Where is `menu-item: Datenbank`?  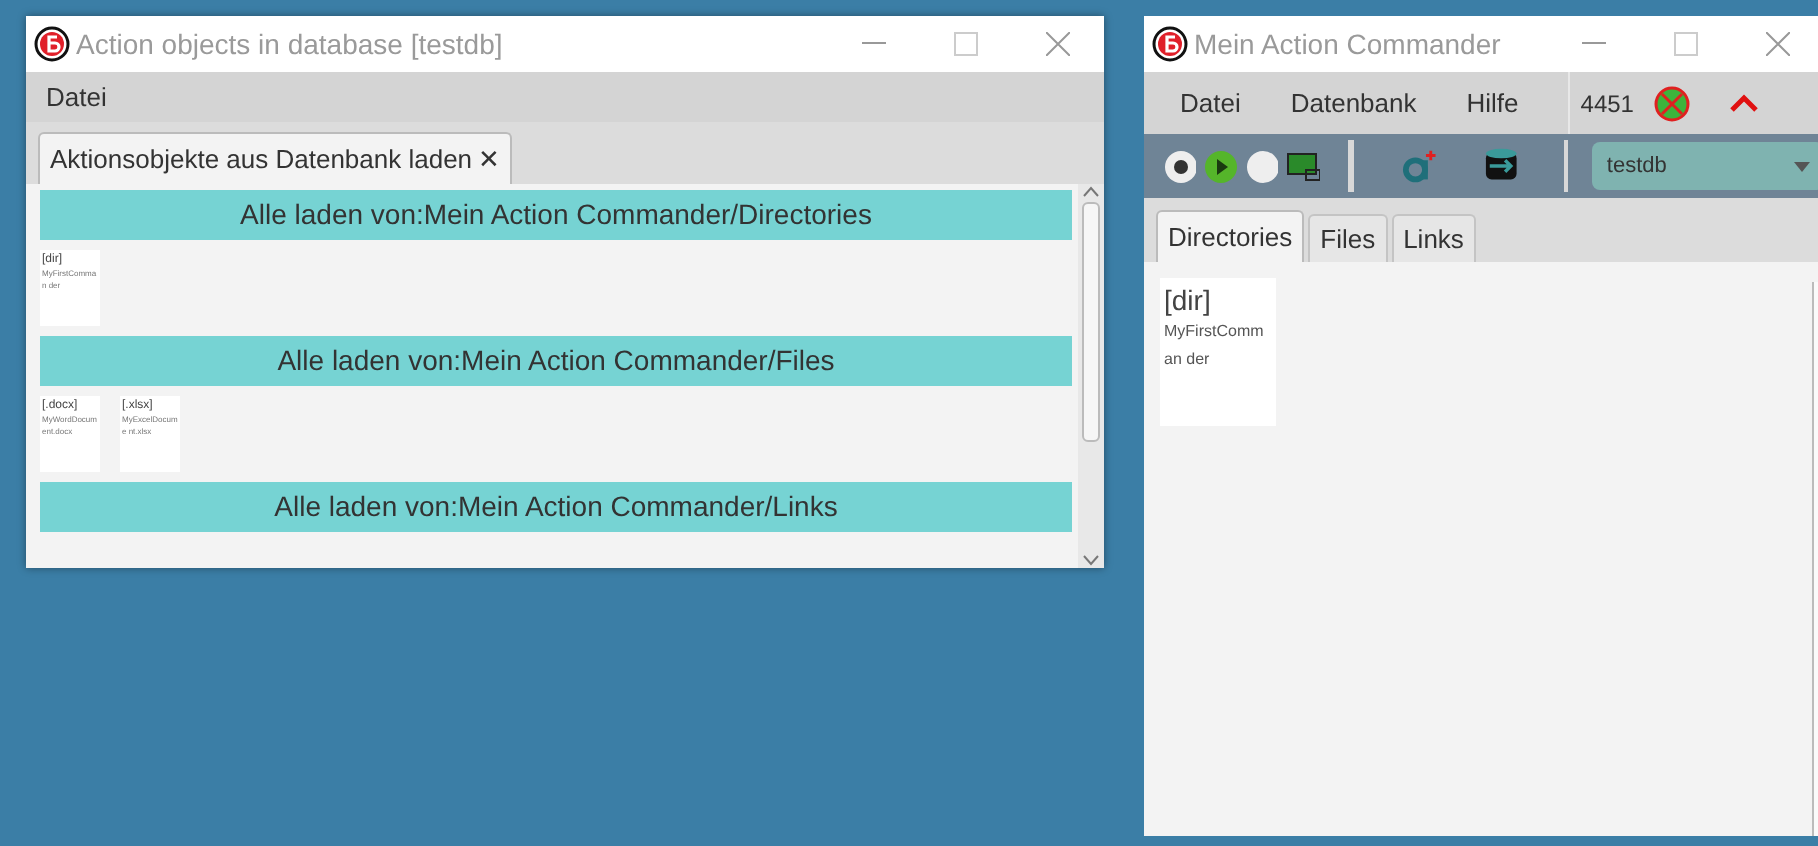
menu-item: Datenbank is located at coordinates (1353, 103).